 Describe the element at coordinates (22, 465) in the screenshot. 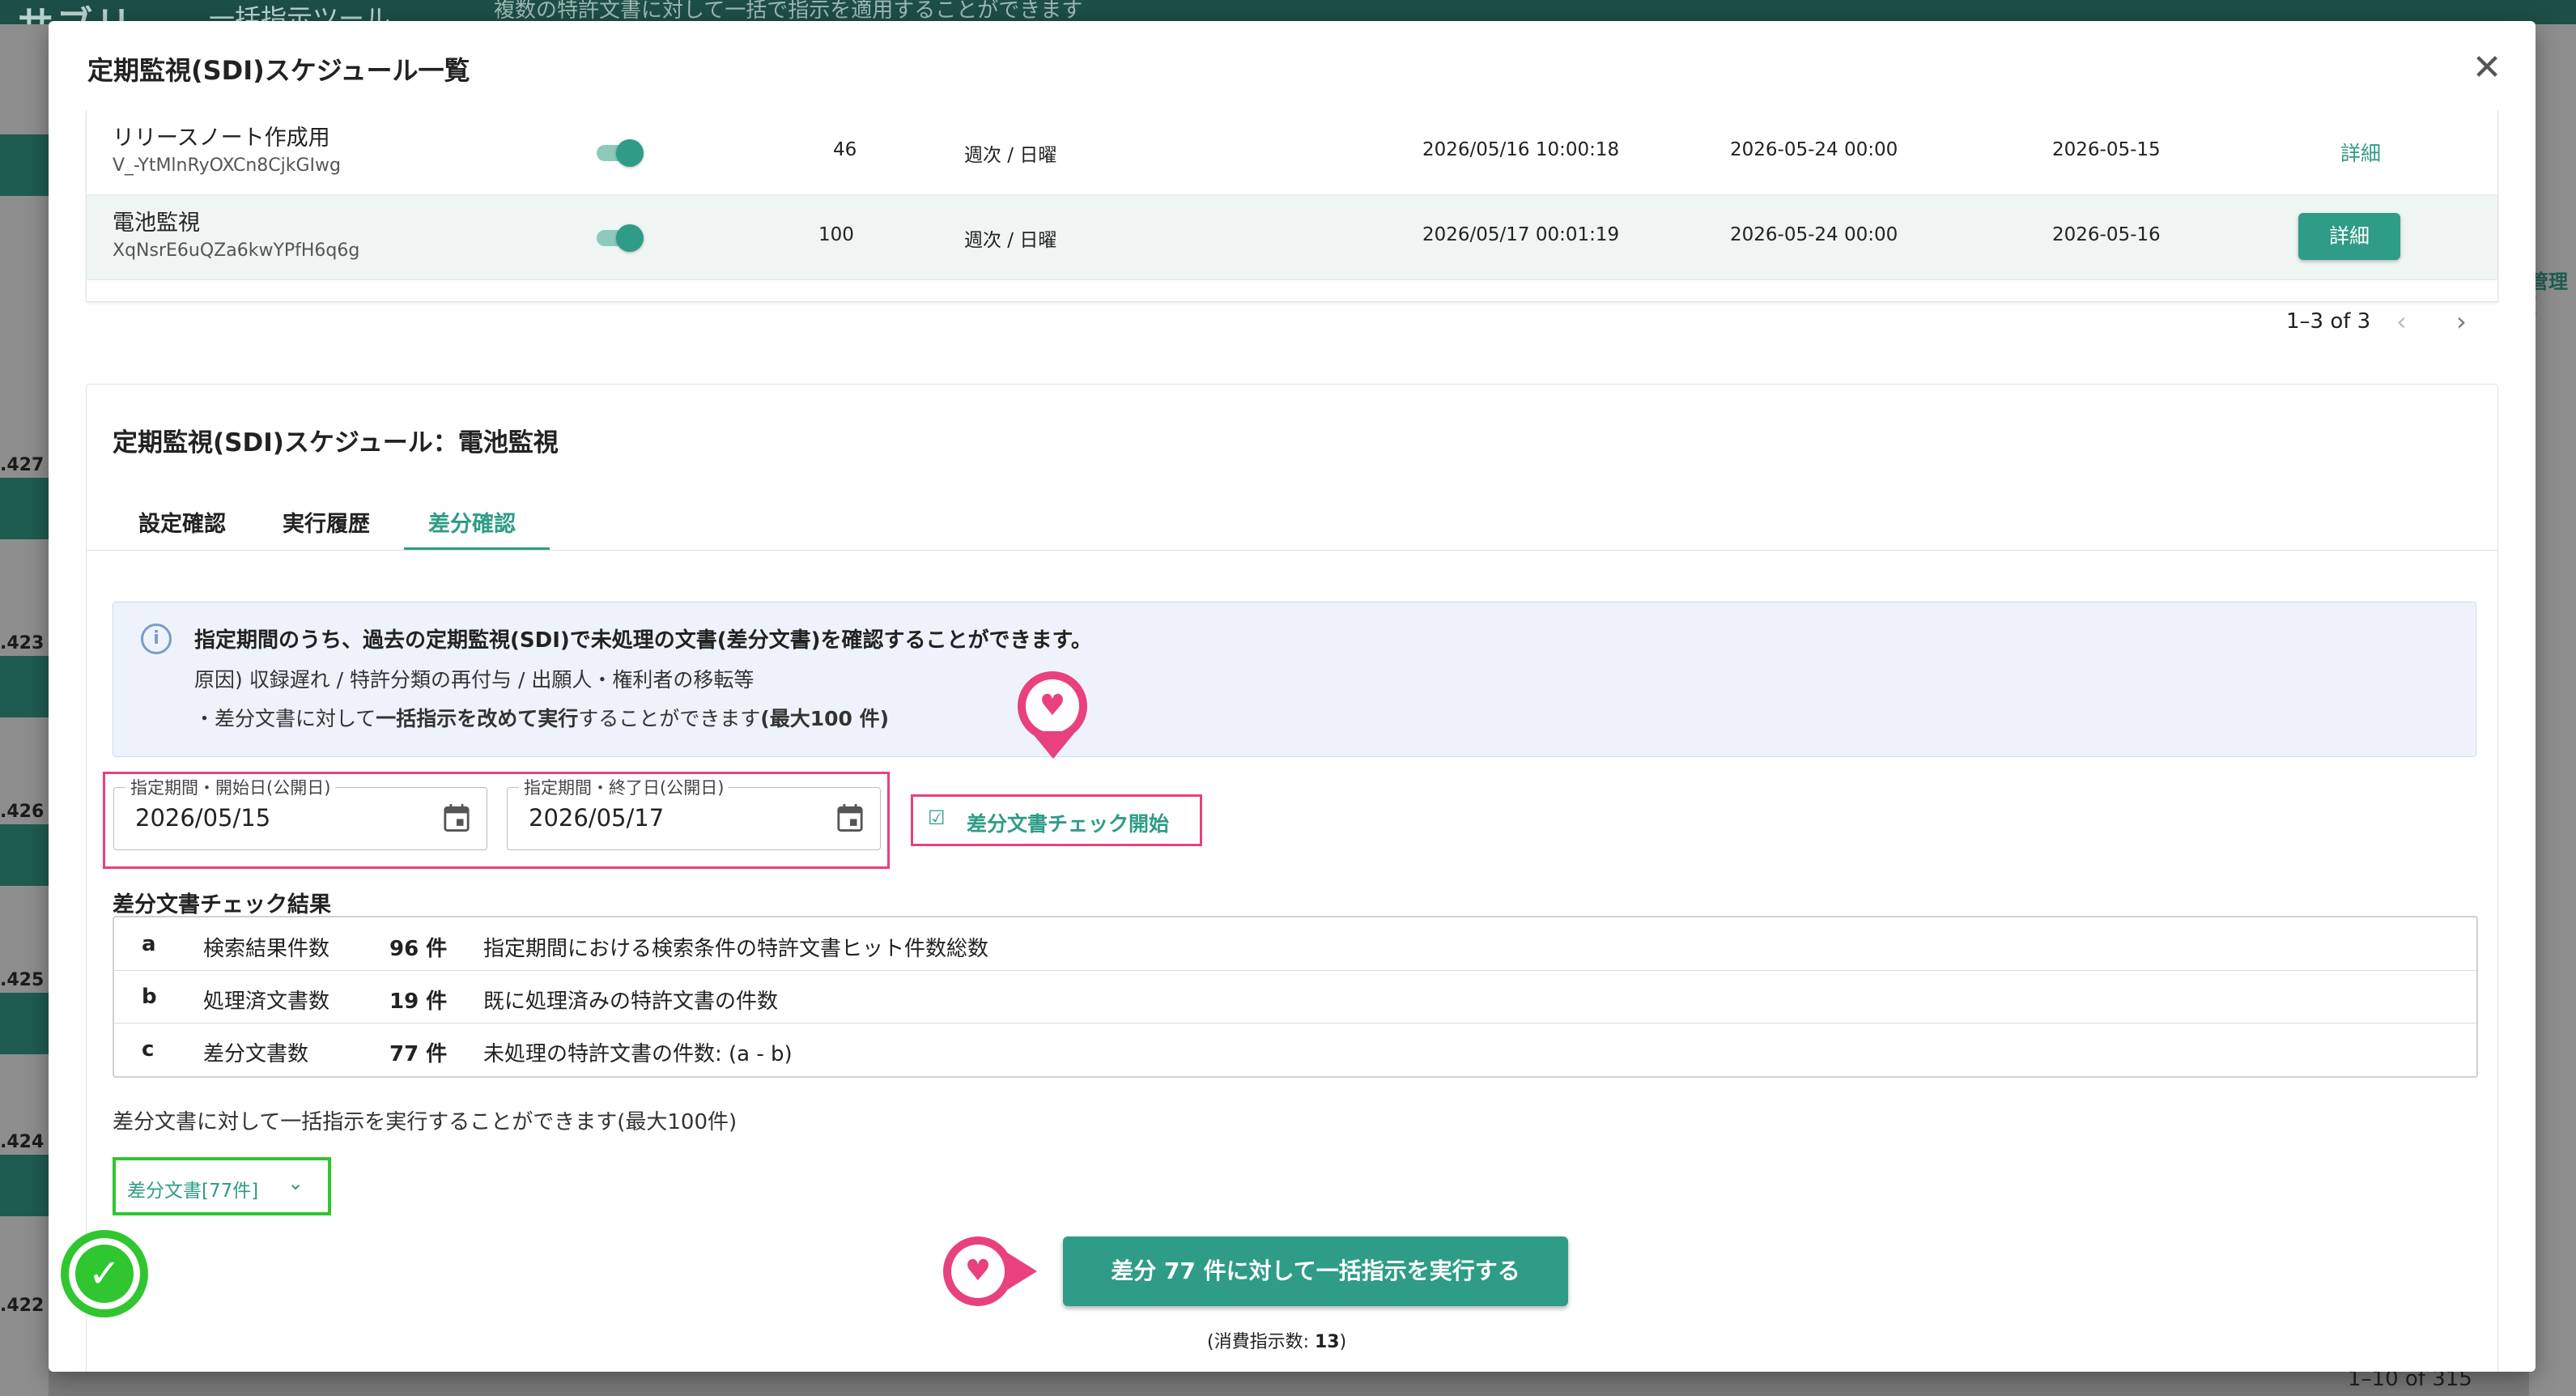

I see `background-row-number: .427` at that location.